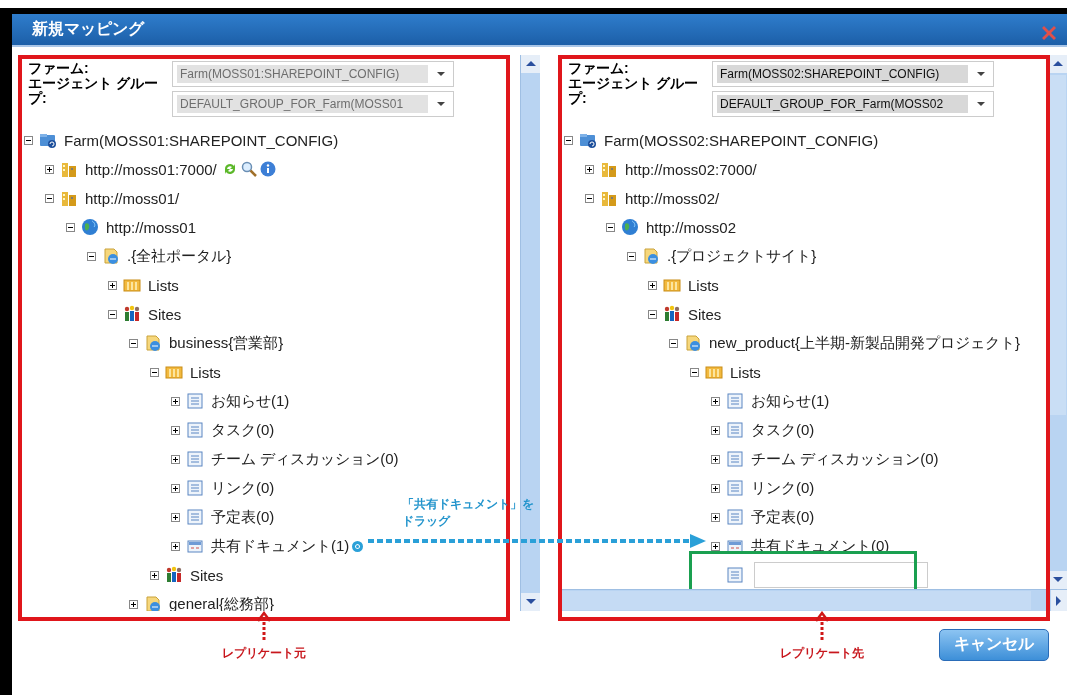  Describe the element at coordinates (248, 169) in the screenshot. I see `search-icon` at that location.